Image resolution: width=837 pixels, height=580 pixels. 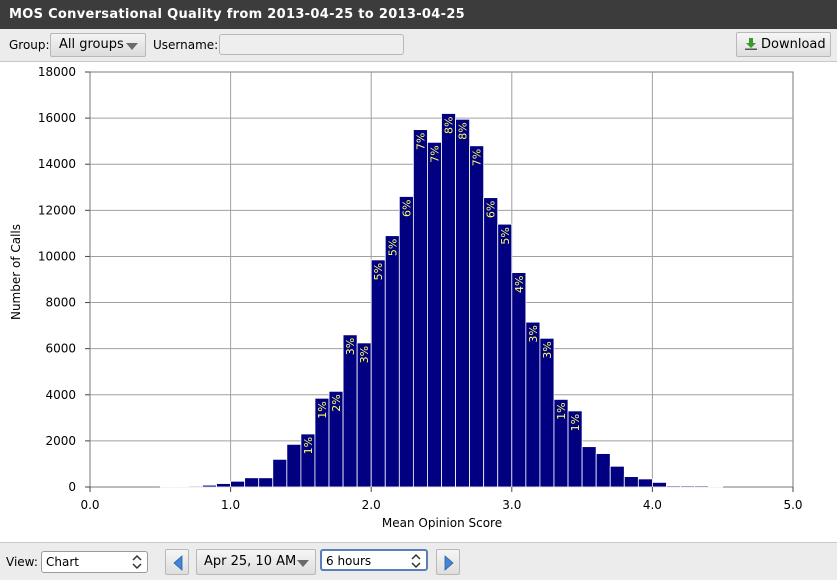 I want to click on download-button: Download, so click(x=783, y=44).